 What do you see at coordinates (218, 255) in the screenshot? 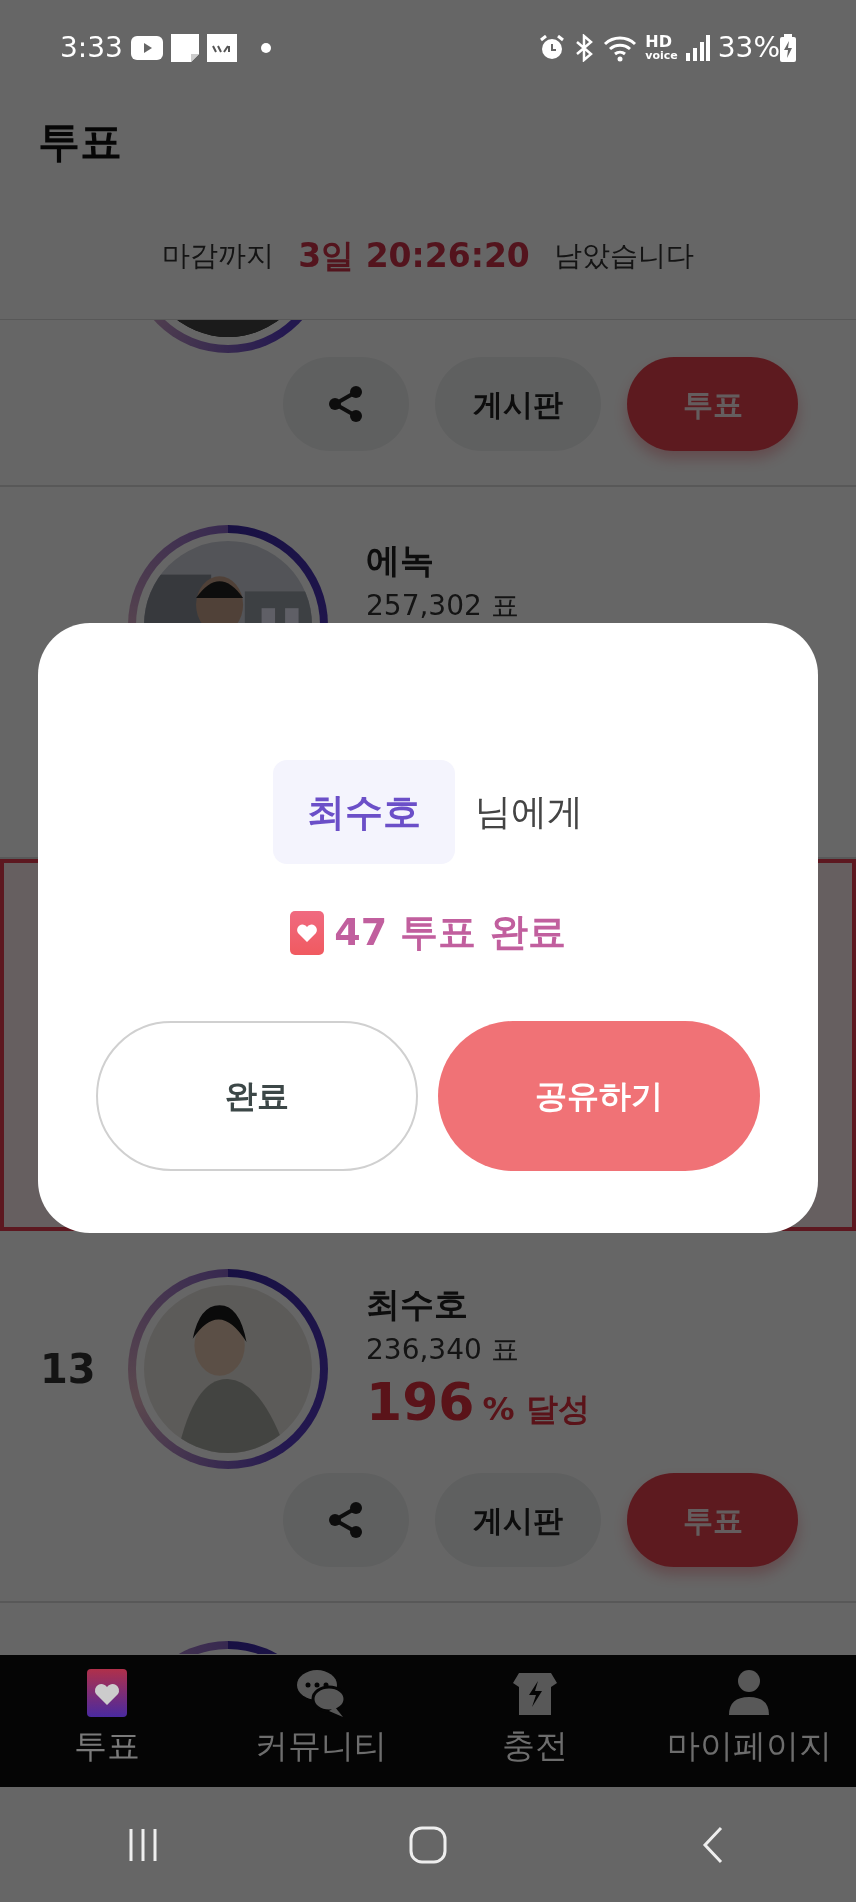
I see `countdown-label: 마감까지` at bounding box center [218, 255].